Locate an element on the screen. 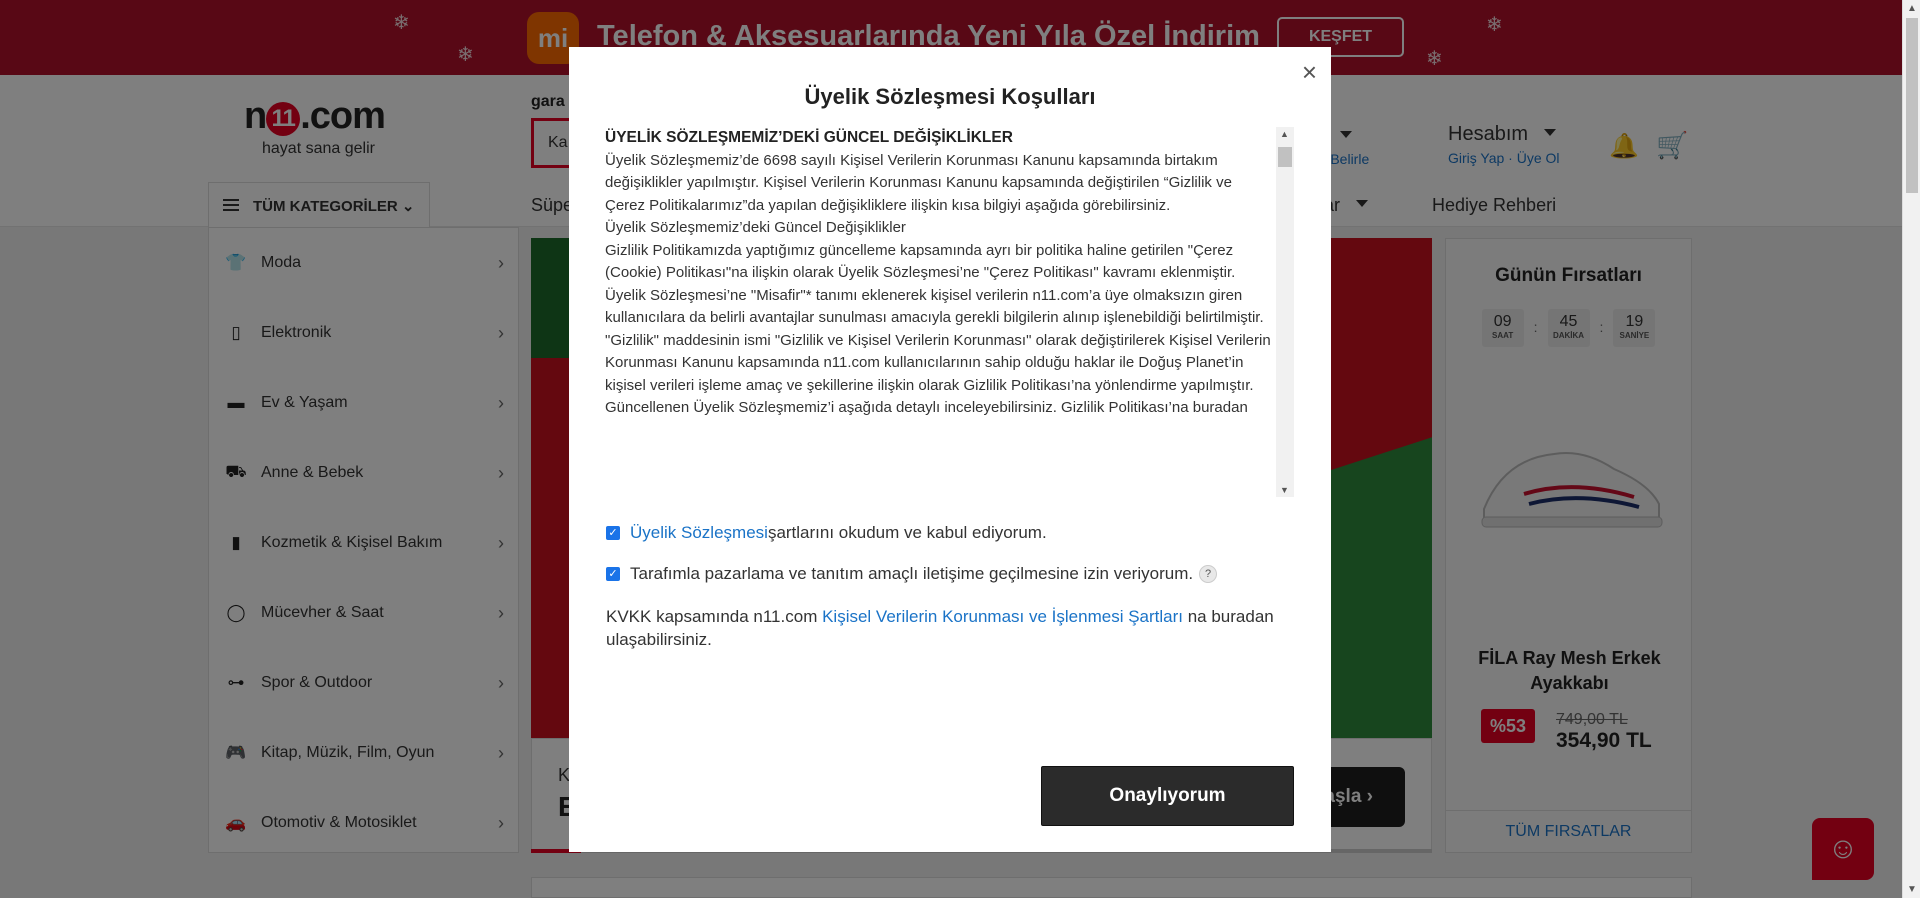 The width and height of the screenshot is (1920, 898). terms-checkbox: ✓ is located at coordinates (613, 533).